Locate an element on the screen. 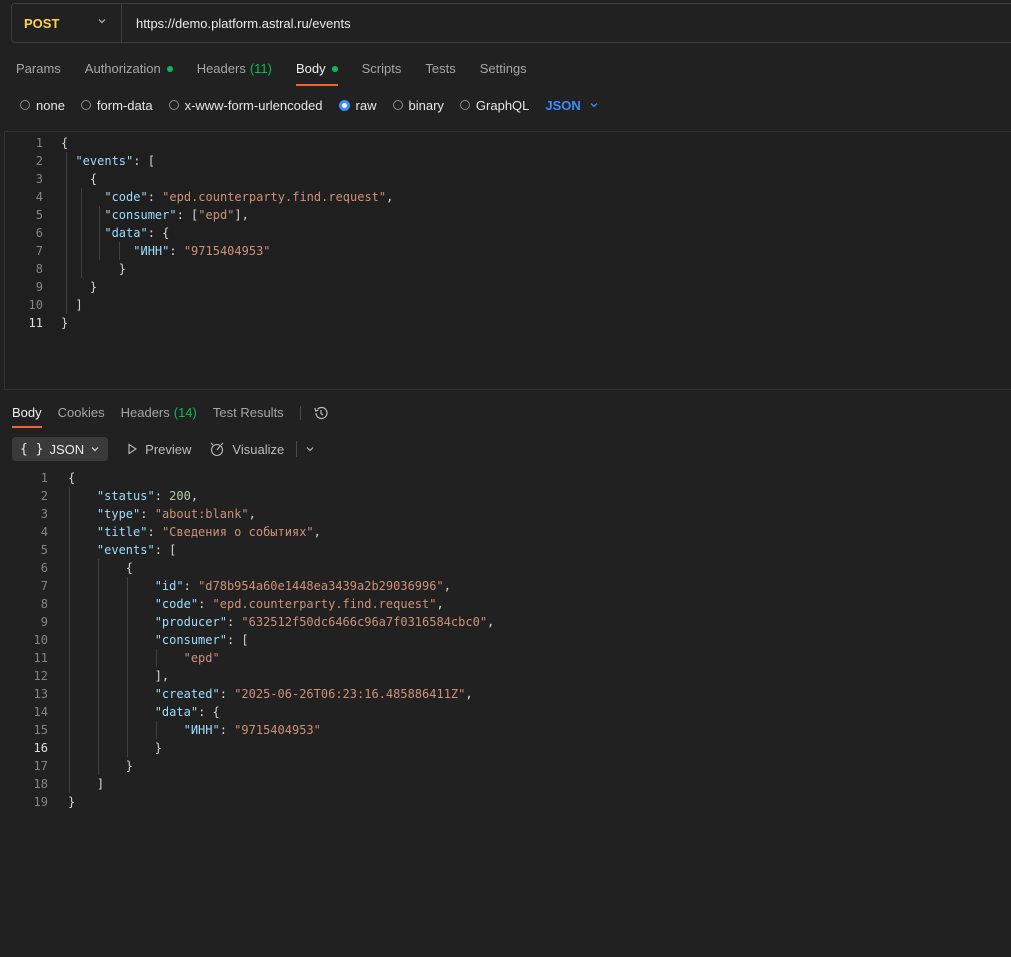 The image size is (1011, 957). divider is located at coordinates (297, 449).